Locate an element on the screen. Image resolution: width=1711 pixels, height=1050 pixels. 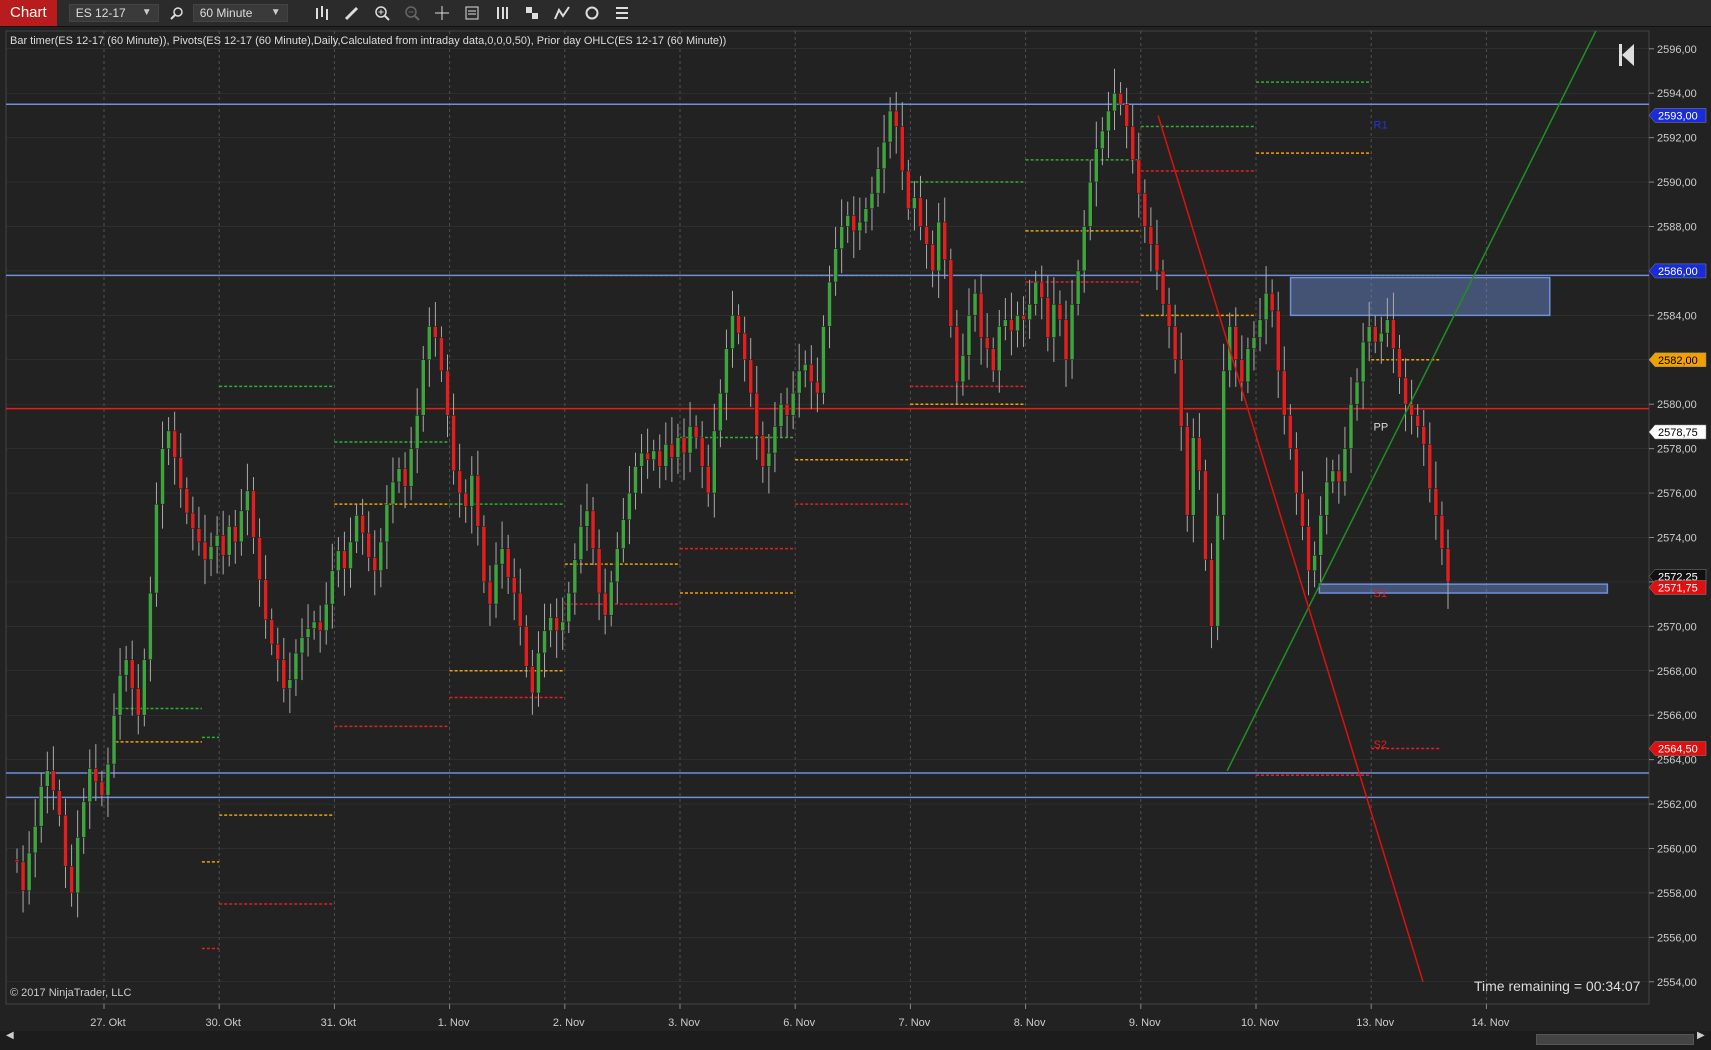
x-tick-label: 13. Nov is located at coordinates (1375, 1023).